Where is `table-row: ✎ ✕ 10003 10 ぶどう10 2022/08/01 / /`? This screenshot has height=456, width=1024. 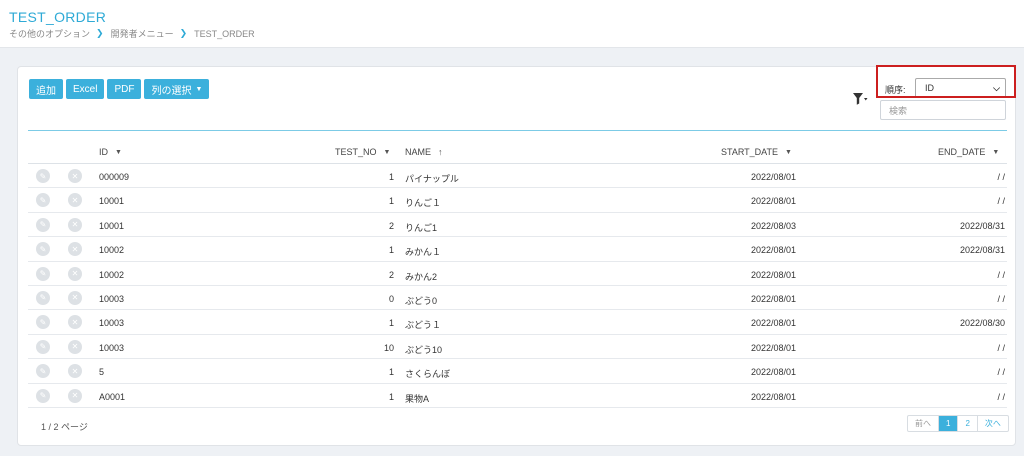
table-row: ✎ ✕ 10003 10 ぶどう10 2022/08/01 / / is located at coordinates (517, 347).